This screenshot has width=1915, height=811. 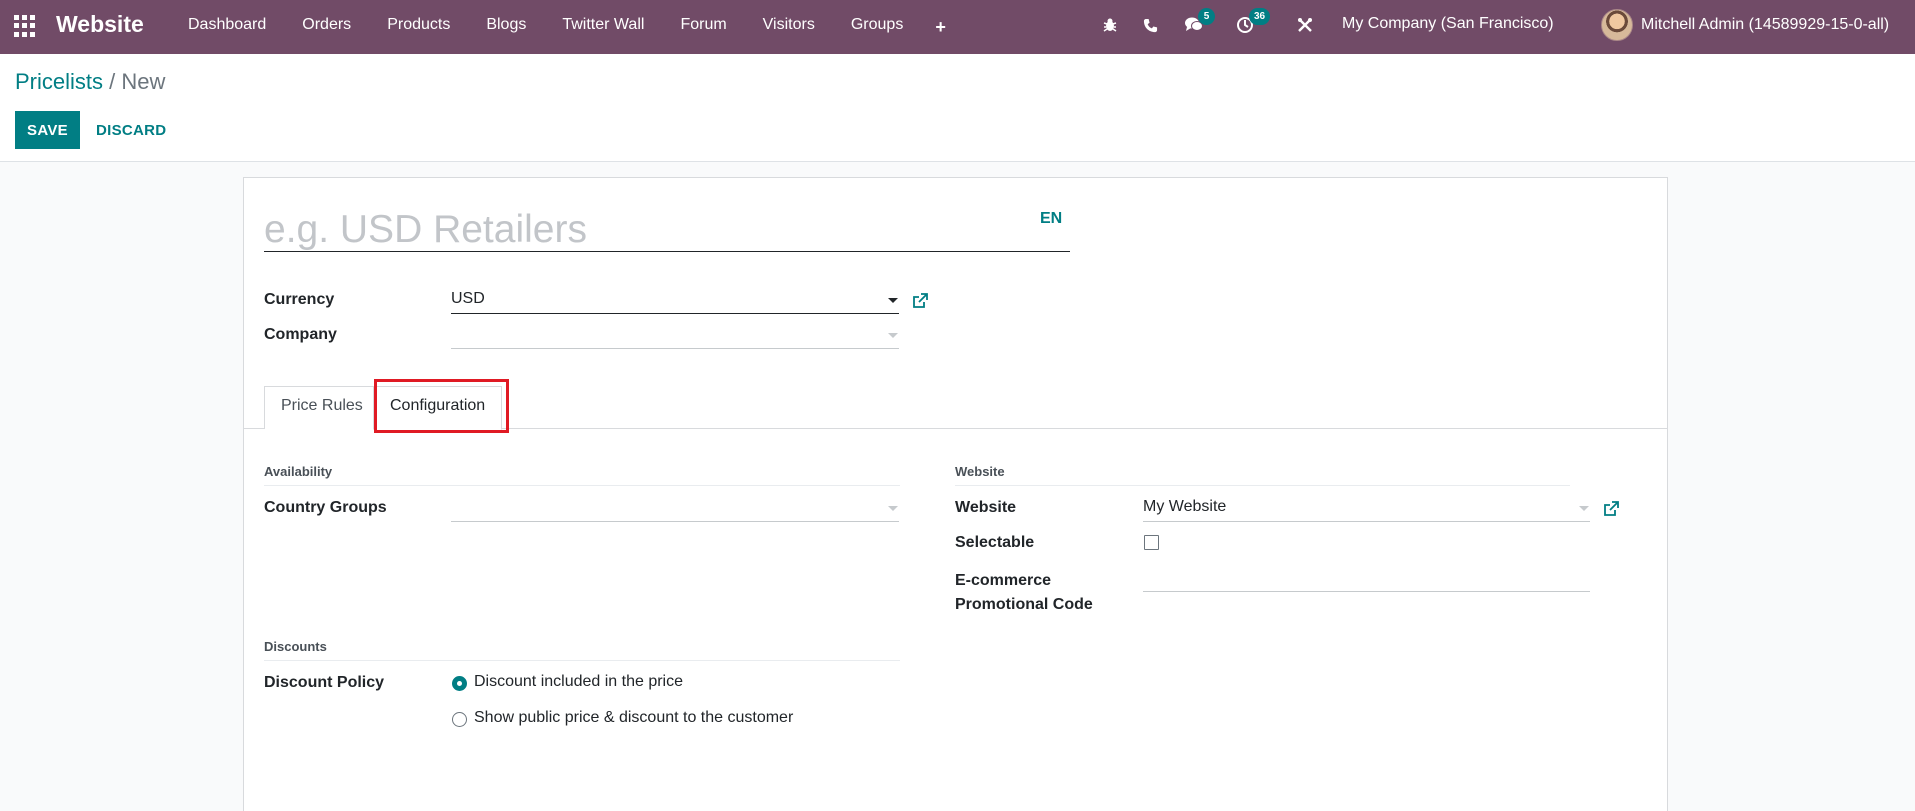 I want to click on tab-configuration: Configuration, so click(x=438, y=408).